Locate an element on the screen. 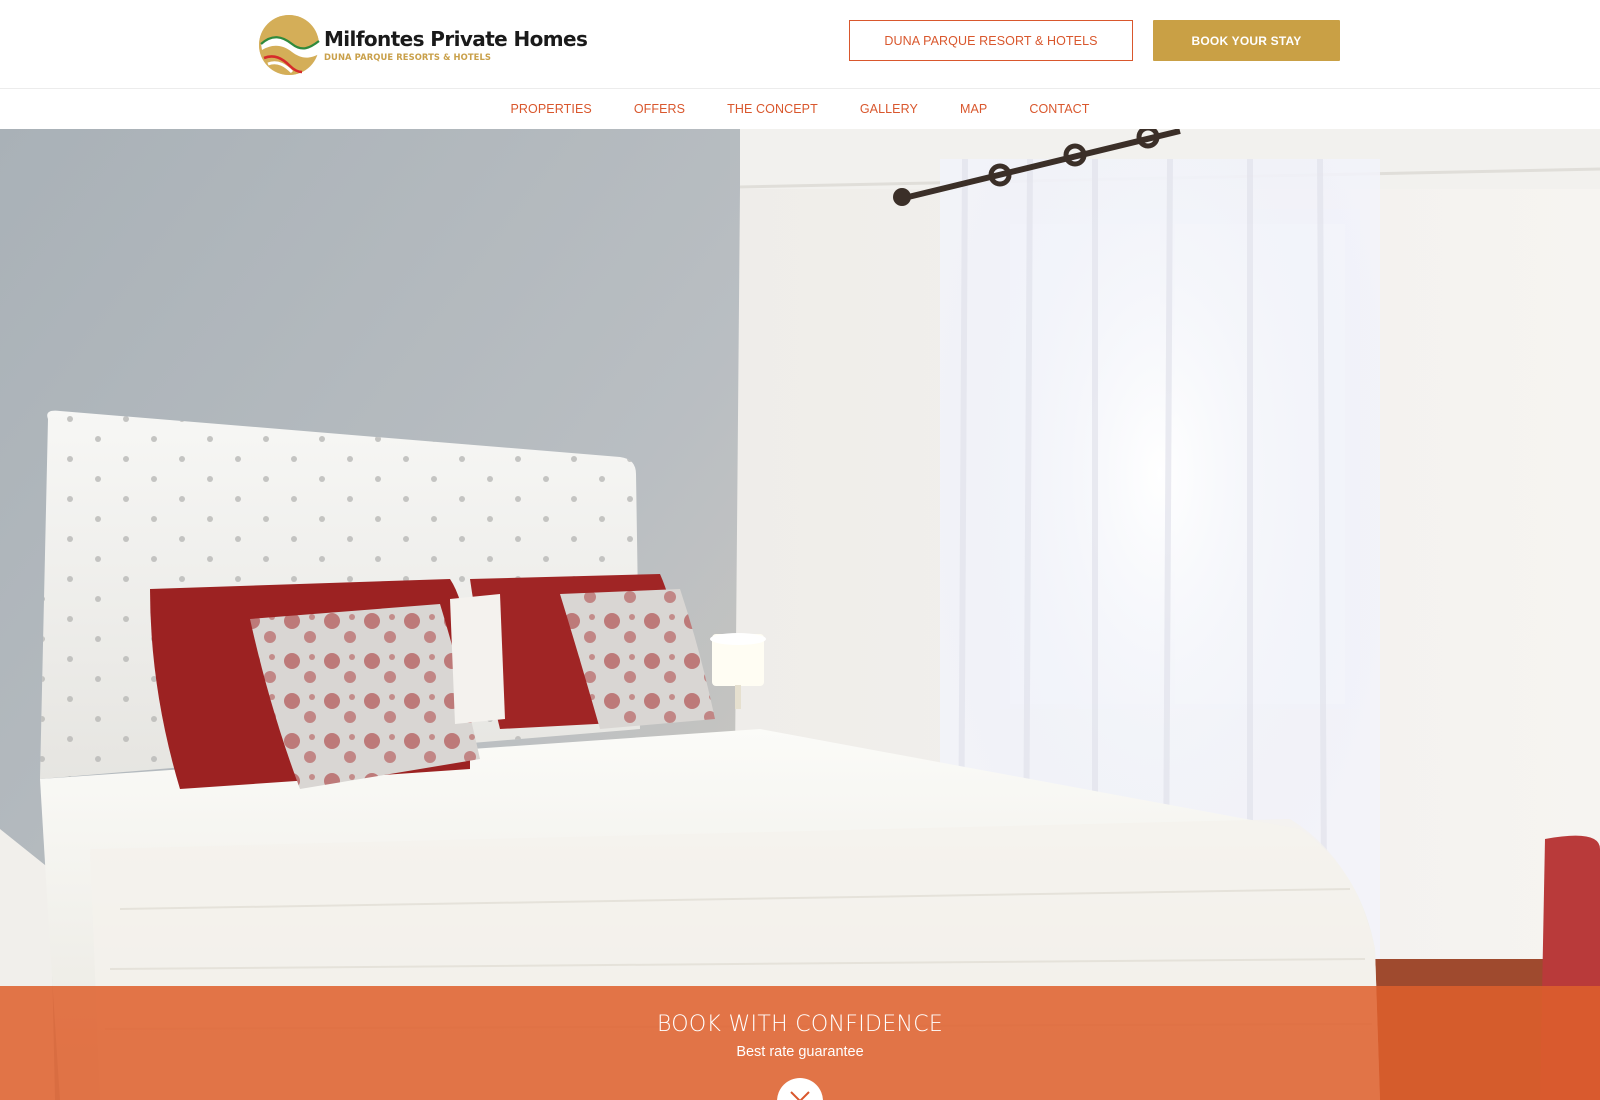  banner-subtitle: Best rate guarantee is located at coordinates (800, 1052).